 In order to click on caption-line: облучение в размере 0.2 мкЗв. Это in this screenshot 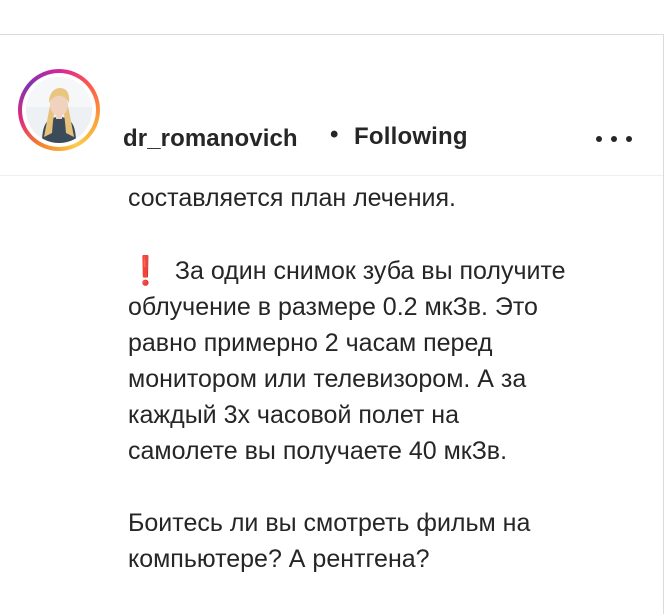, I will do `click(333, 307)`.